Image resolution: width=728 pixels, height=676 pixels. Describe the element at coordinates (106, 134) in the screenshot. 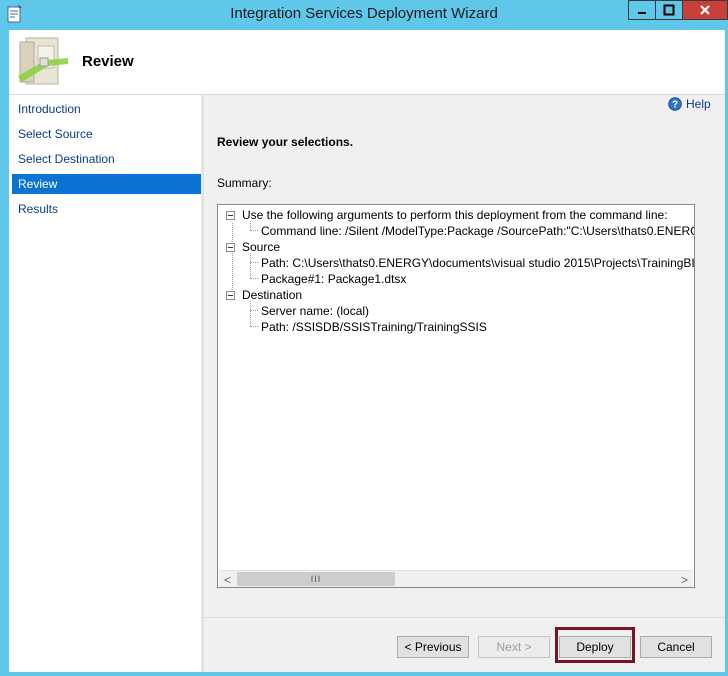

I see `nav-item-select-source: Select Source` at that location.